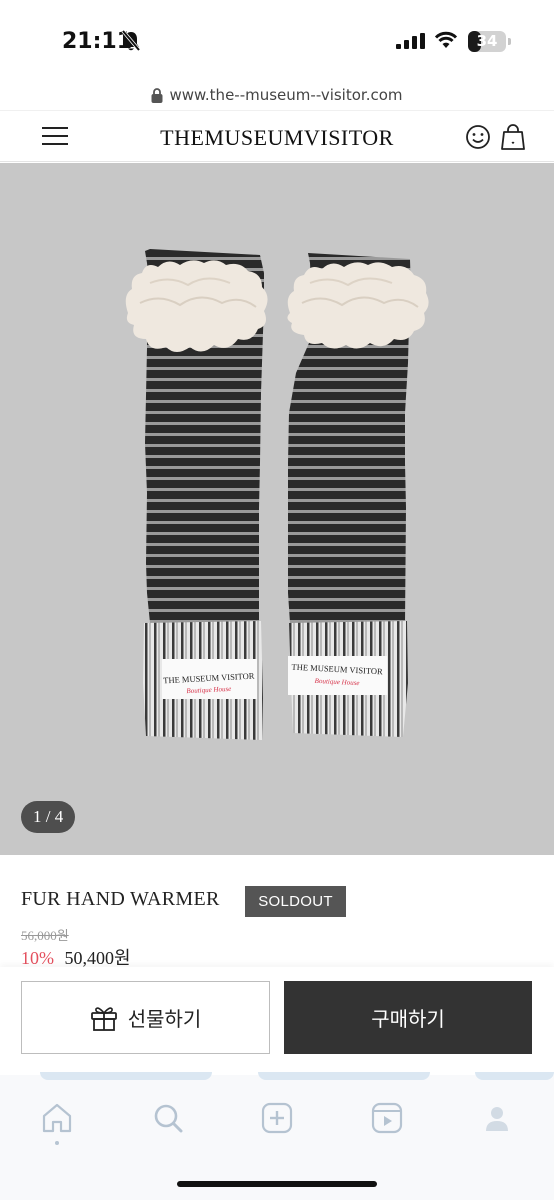 The height and width of the screenshot is (1200, 554). Describe the element at coordinates (196, 494) in the screenshot. I see `left-warmer` at that location.